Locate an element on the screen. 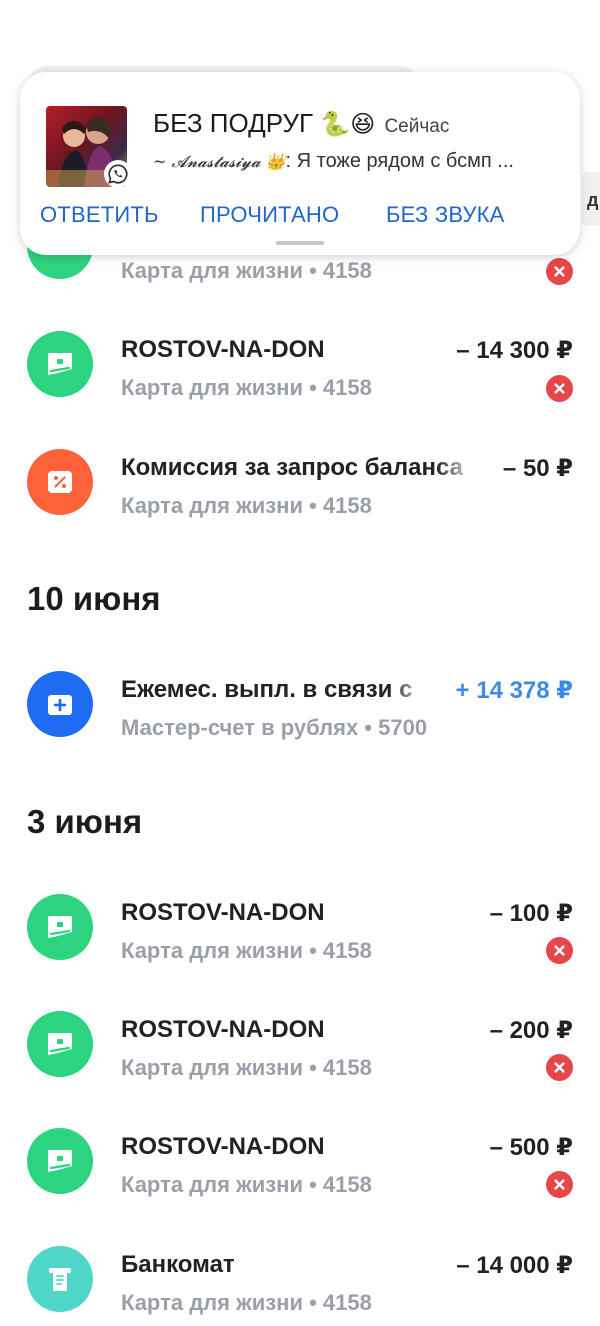 The image size is (600, 1326). transaction-amount: – 14 000 ₽ is located at coordinates (514, 1265).